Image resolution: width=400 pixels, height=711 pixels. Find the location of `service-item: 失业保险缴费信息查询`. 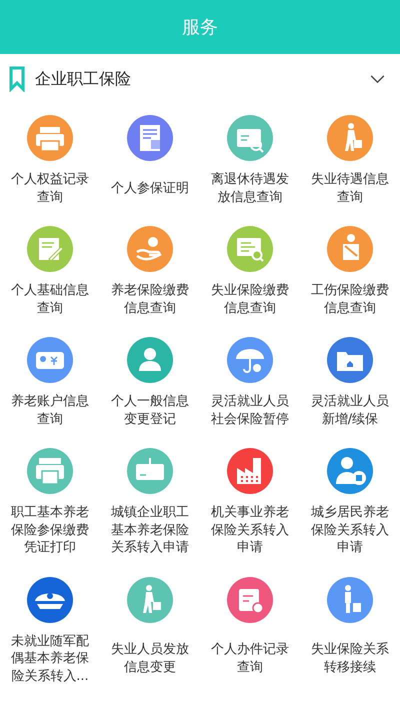

service-item: 失业保险缴费信息查询 is located at coordinates (250, 271).